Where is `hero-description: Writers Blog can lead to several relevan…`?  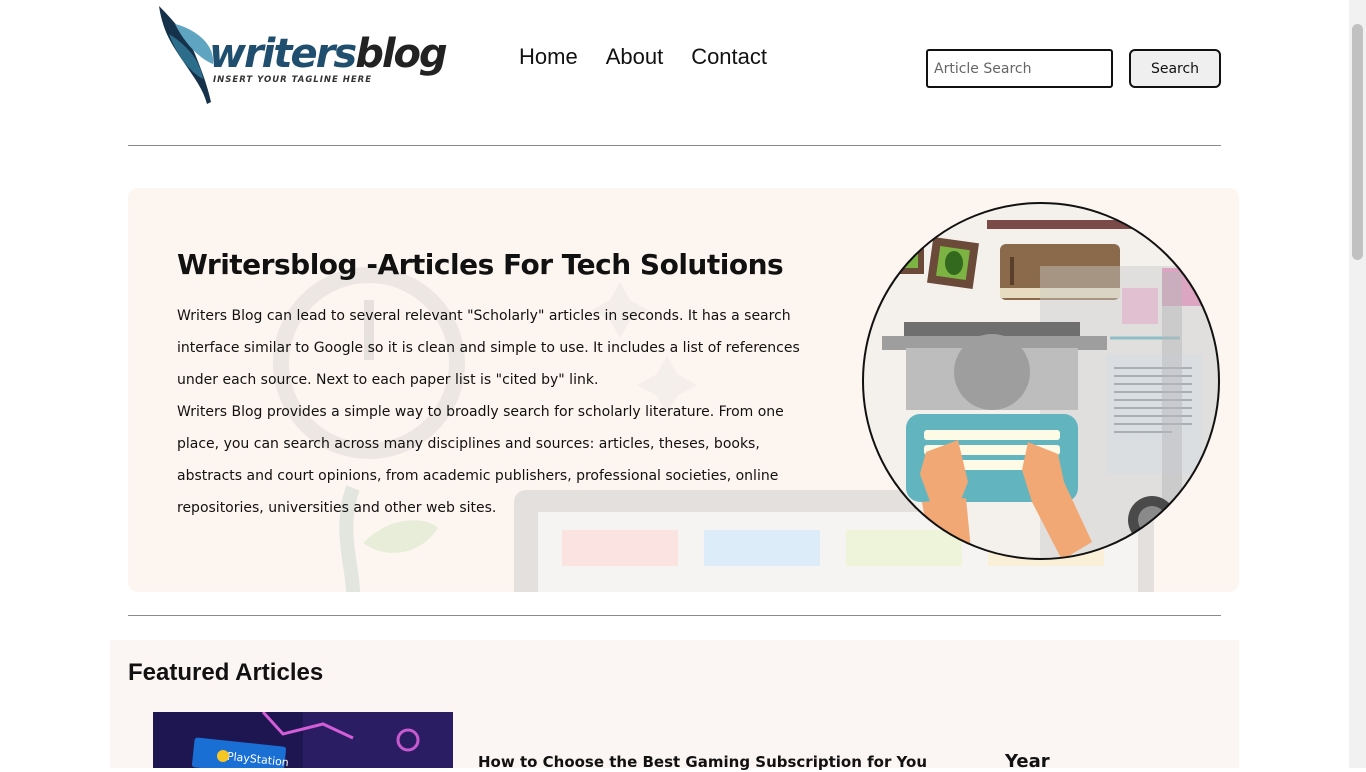
hero-description: Writers Blog can lead to several relevan… is located at coordinates (497, 412).